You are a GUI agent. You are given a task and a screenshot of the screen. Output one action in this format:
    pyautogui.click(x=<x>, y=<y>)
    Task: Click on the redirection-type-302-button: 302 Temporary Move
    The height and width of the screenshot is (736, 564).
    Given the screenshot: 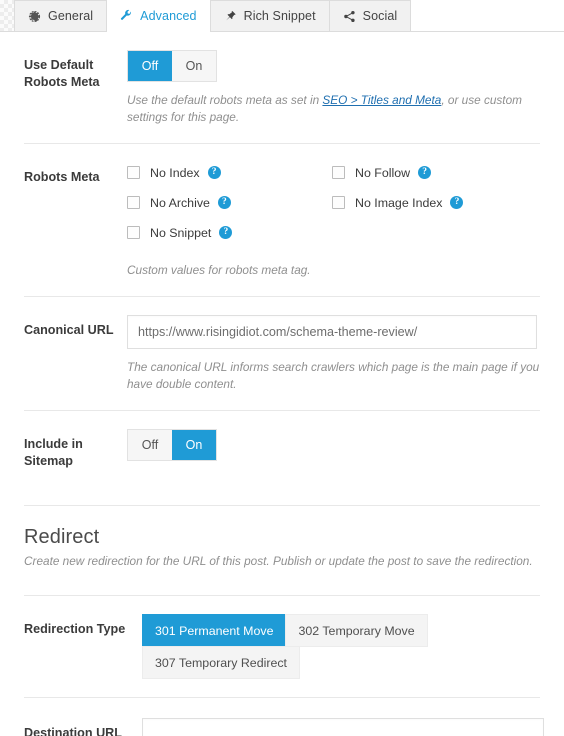 What is the action you would take?
    pyautogui.click(x=356, y=630)
    